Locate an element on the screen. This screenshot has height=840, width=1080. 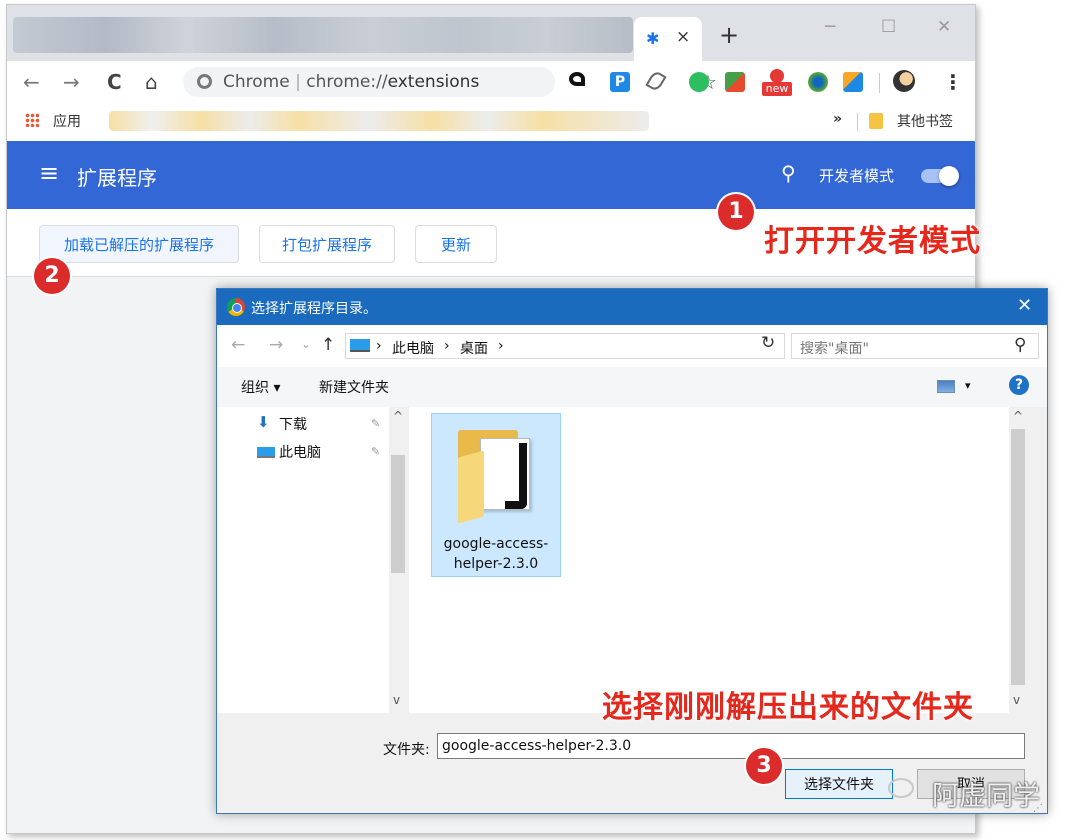
view-options-icon is located at coordinates (946, 386).